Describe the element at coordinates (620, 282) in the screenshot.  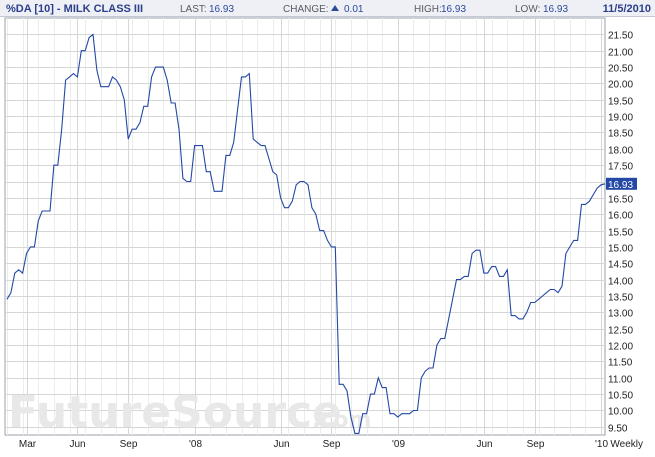
I see `y-tick-label: 14.00` at that location.